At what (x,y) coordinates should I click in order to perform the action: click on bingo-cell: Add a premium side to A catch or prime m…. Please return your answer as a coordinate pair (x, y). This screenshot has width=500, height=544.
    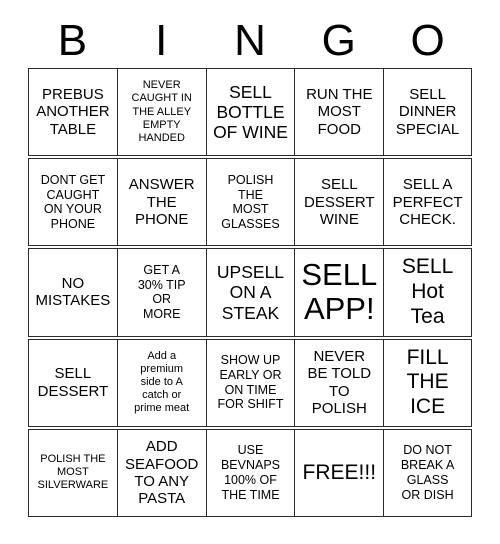
    Looking at the image, I should click on (161, 382).